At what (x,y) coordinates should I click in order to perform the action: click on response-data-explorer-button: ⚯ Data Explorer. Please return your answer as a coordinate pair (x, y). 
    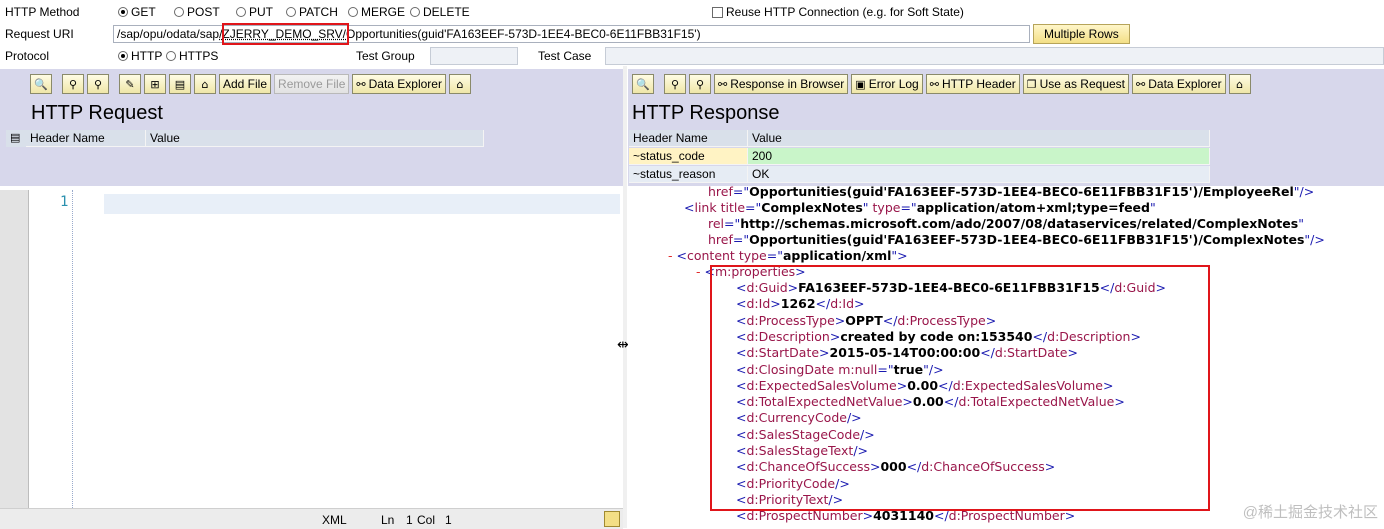
    Looking at the image, I should click on (1179, 84).